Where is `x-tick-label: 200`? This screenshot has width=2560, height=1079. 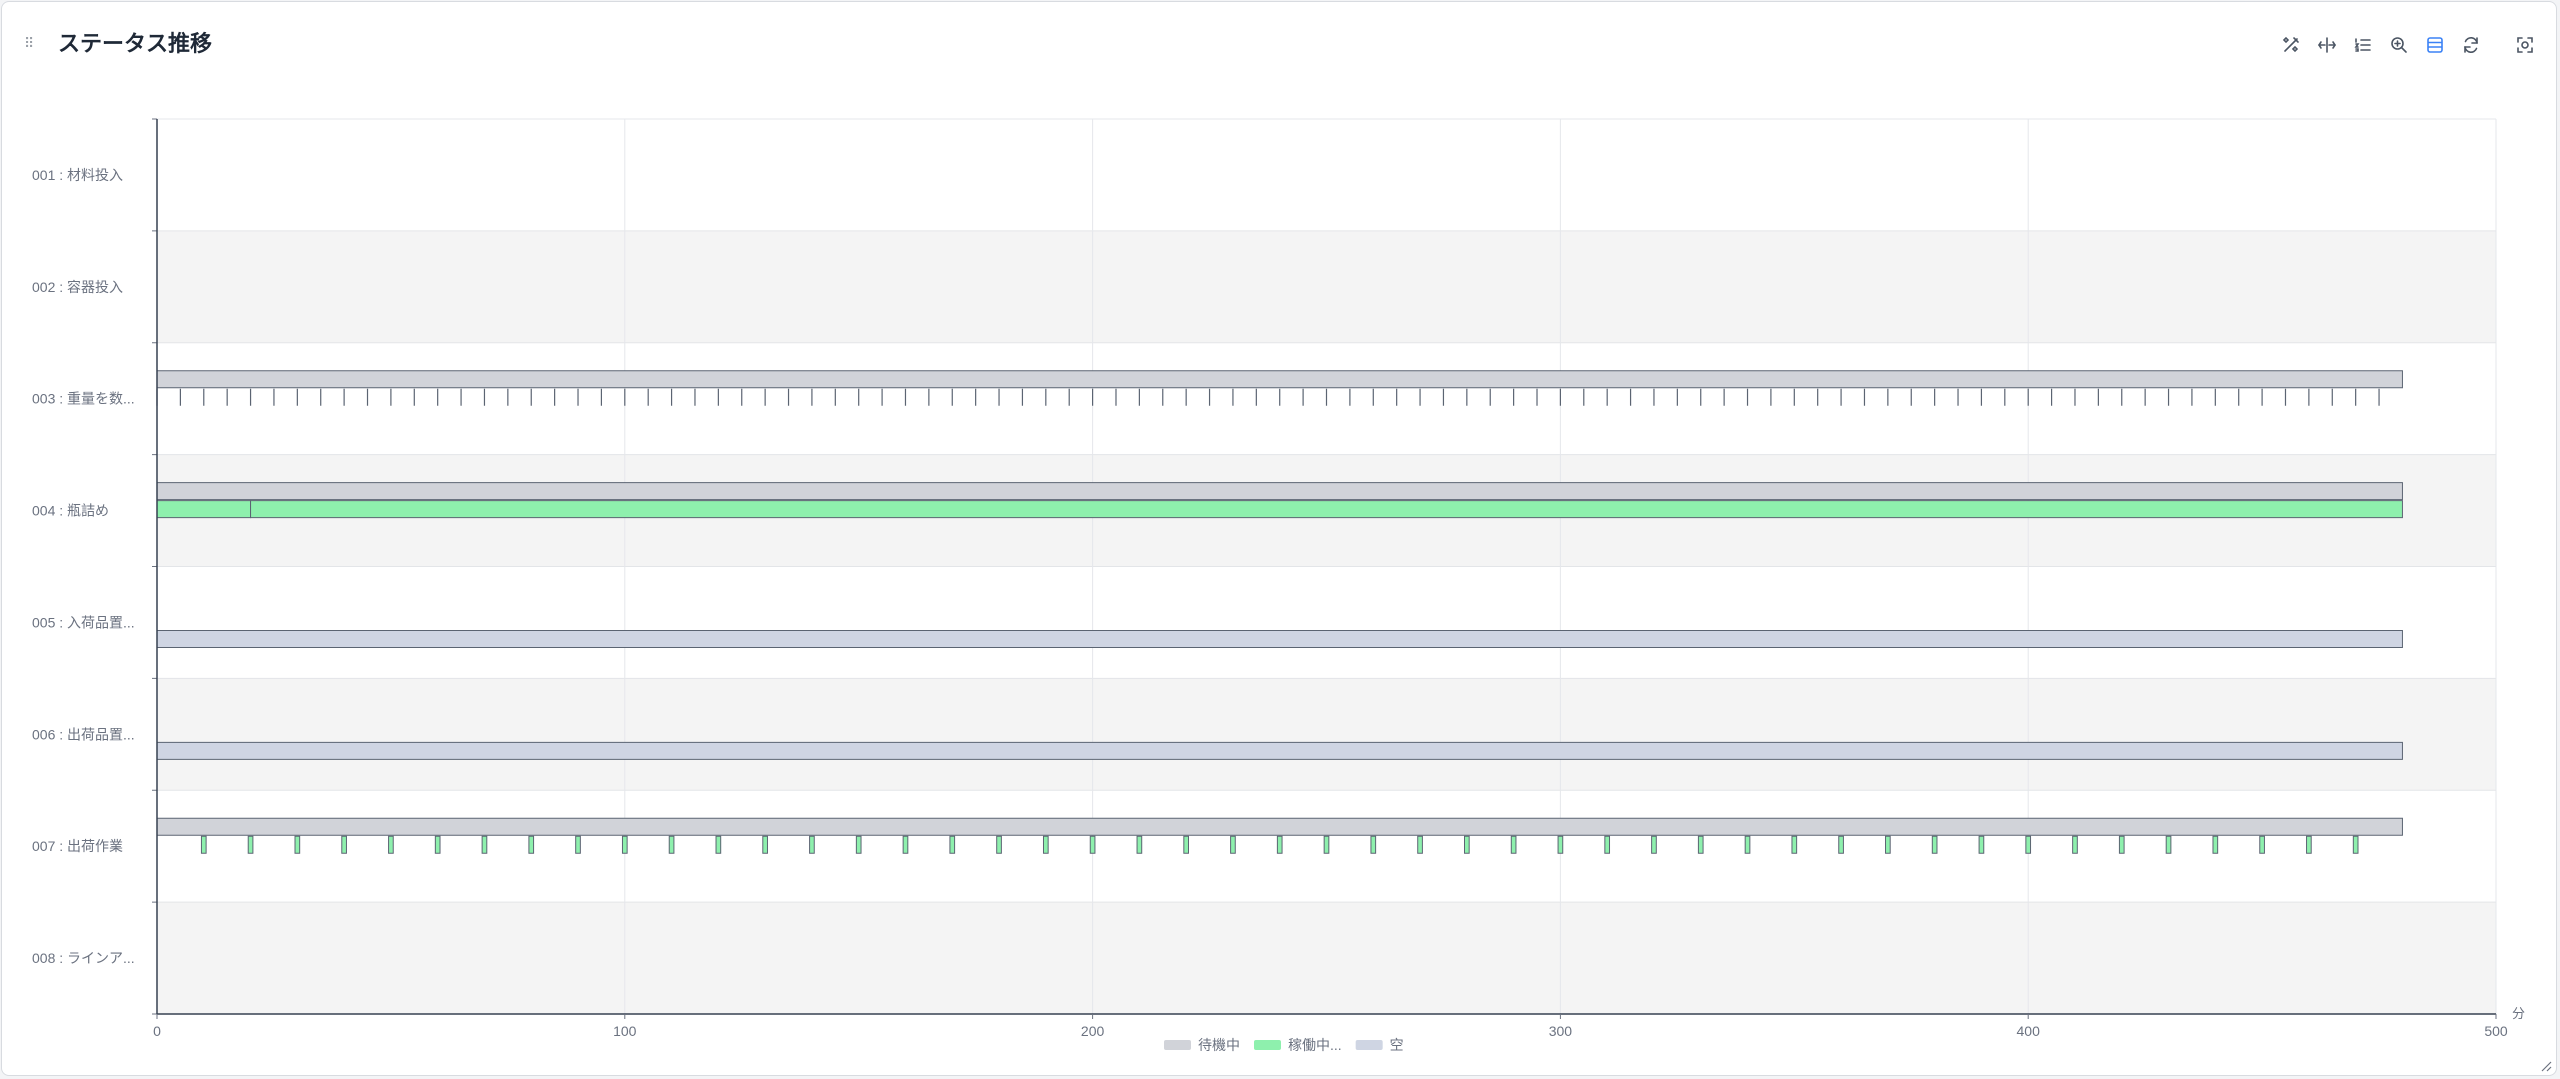 x-tick-label: 200 is located at coordinates (1093, 1031).